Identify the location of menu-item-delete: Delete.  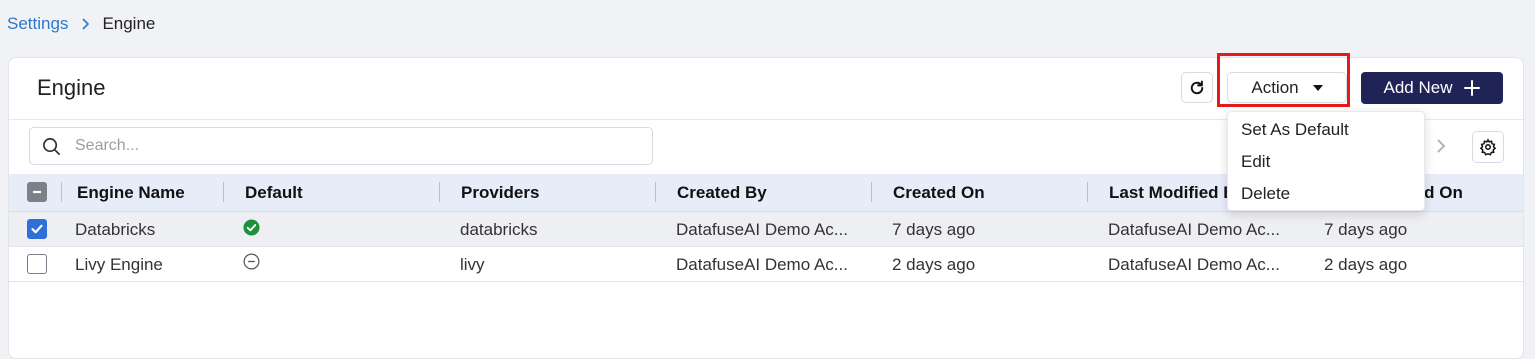
(1265, 194).